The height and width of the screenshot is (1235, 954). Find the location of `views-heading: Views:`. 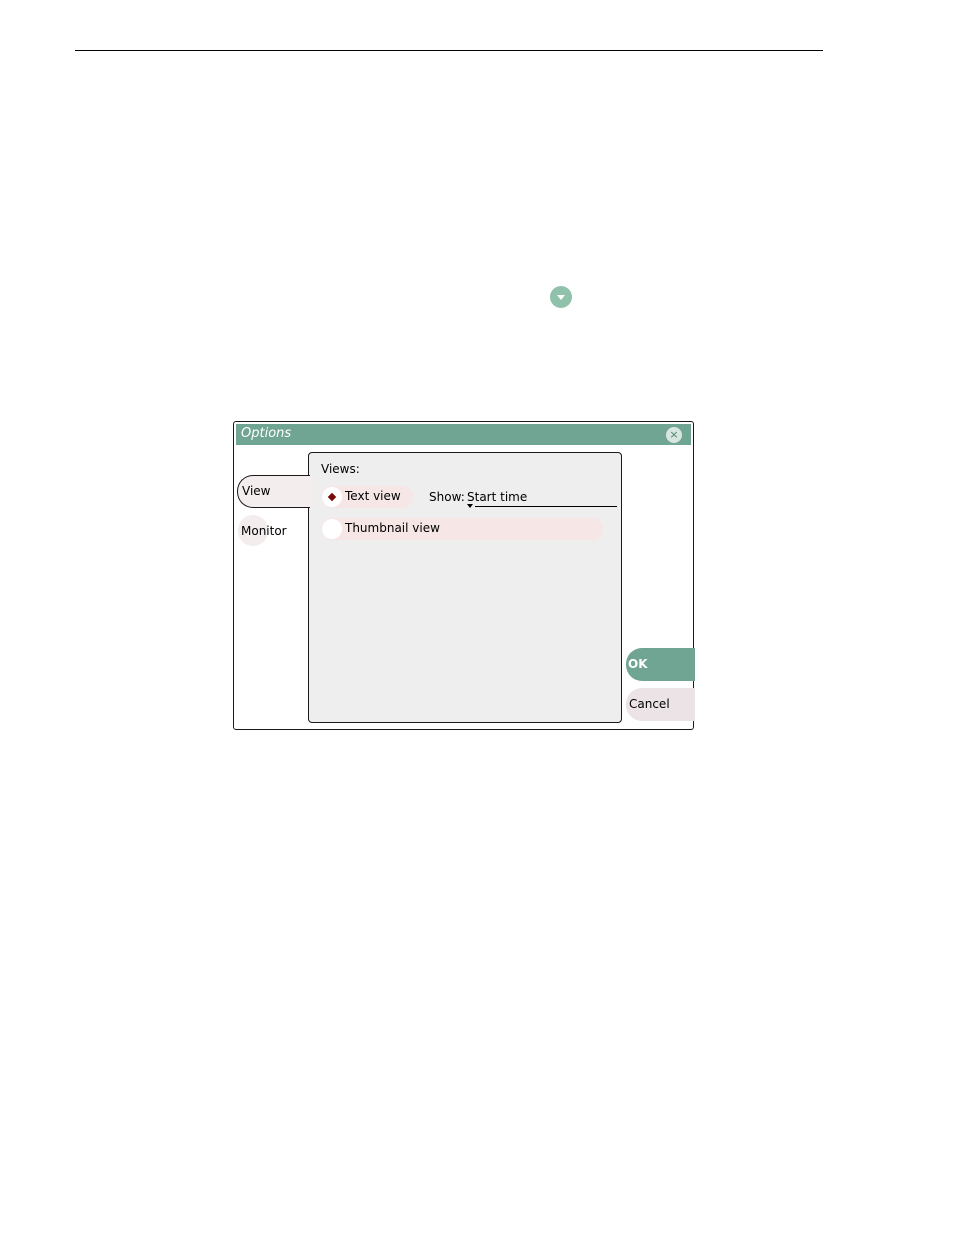

views-heading: Views: is located at coordinates (340, 469).